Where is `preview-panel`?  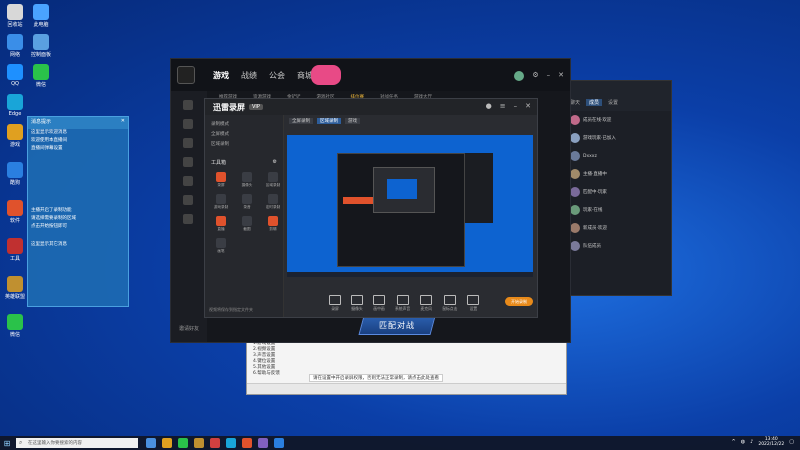
preview-panel is located at coordinates (479, 188).